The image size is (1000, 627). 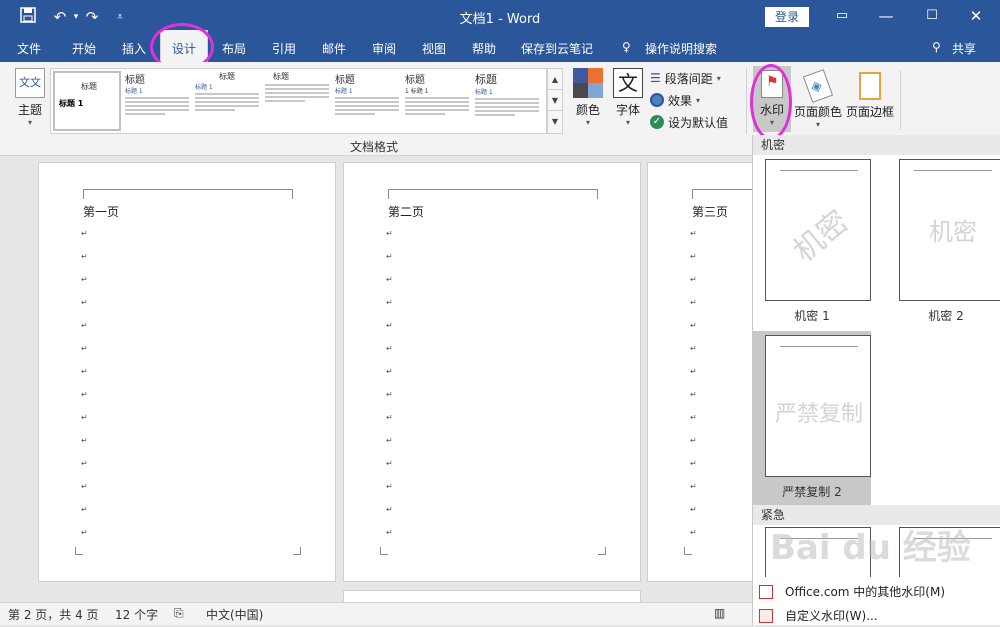 What do you see at coordinates (134, 48) in the screenshot?
I see `tab-insert: 插入` at bounding box center [134, 48].